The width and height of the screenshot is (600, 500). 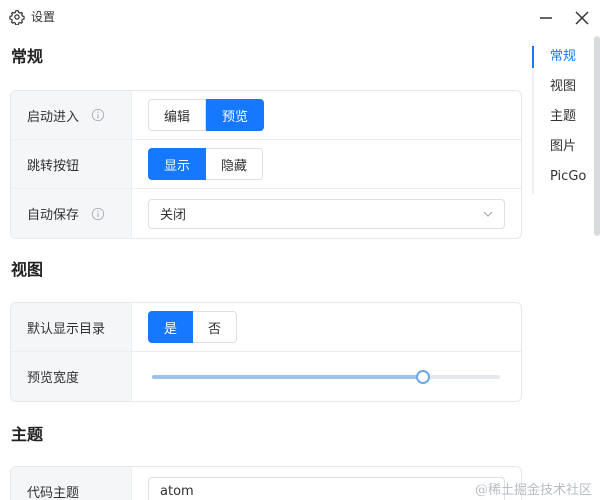 I want to click on slider-fill, so click(x=288, y=376).